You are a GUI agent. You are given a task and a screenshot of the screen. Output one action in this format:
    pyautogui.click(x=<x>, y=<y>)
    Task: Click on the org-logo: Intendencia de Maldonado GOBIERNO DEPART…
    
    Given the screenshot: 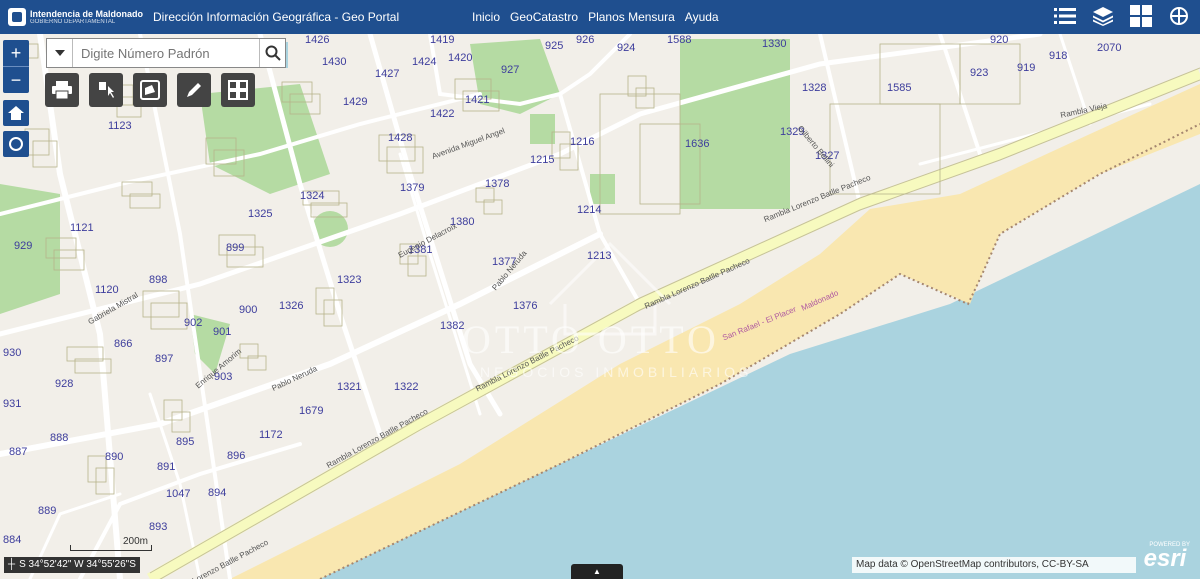 What is the action you would take?
    pyautogui.click(x=75, y=17)
    